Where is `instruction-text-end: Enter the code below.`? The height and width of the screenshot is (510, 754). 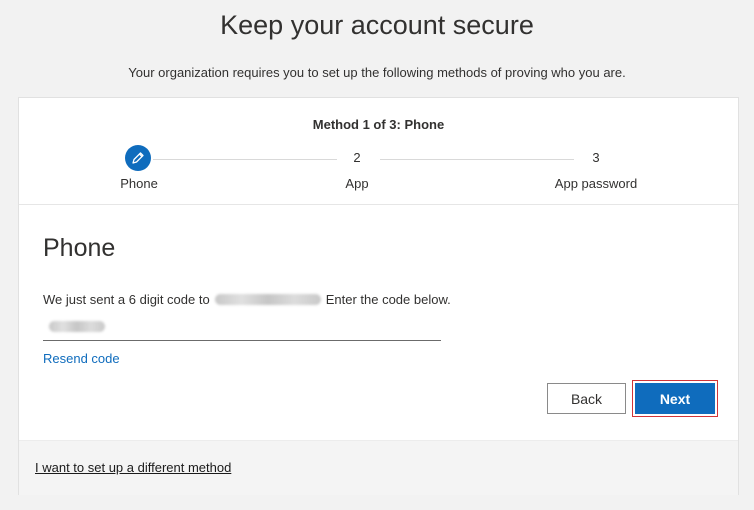 instruction-text-end: Enter the code below. is located at coordinates (388, 299).